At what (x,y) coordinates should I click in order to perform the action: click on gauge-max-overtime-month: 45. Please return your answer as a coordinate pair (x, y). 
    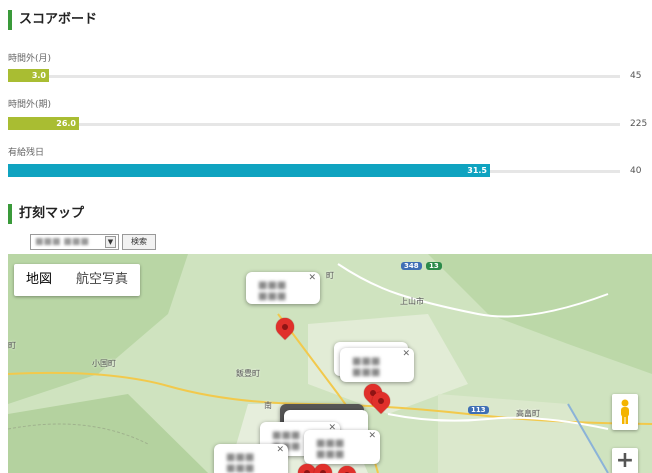
    Looking at the image, I should click on (636, 76).